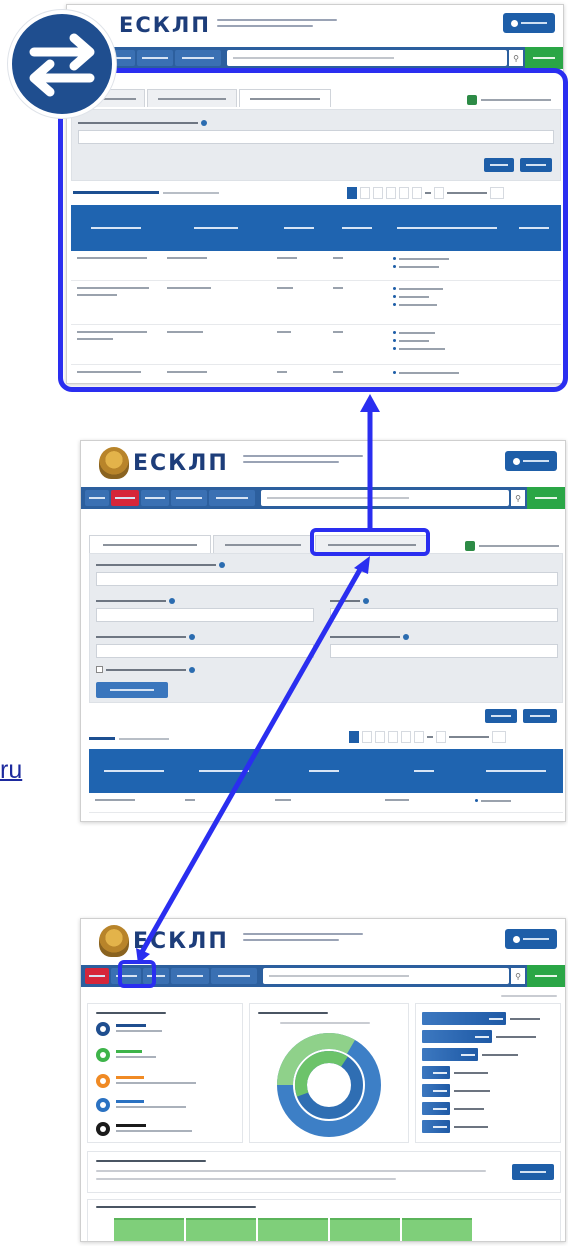  I want to click on find-button, so click(501, 716).